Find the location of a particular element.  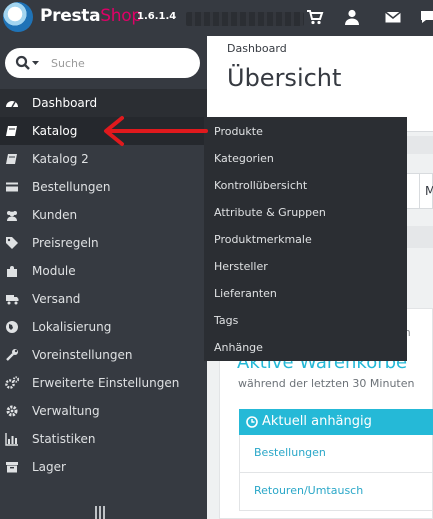

sidebar-item-label: Bestellungen is located at coordinates (71, 187).